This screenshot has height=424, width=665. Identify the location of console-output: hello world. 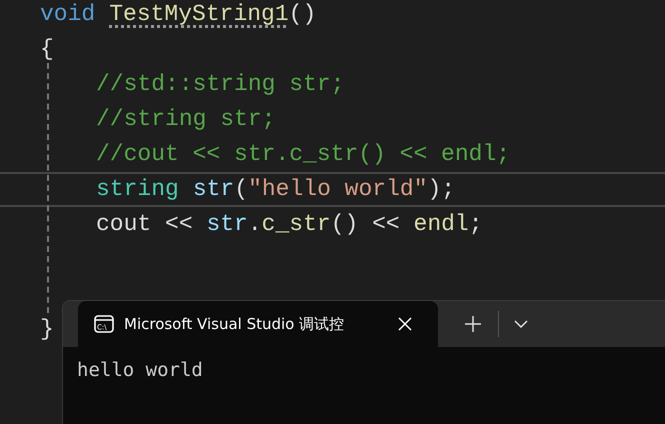
(140, 370).